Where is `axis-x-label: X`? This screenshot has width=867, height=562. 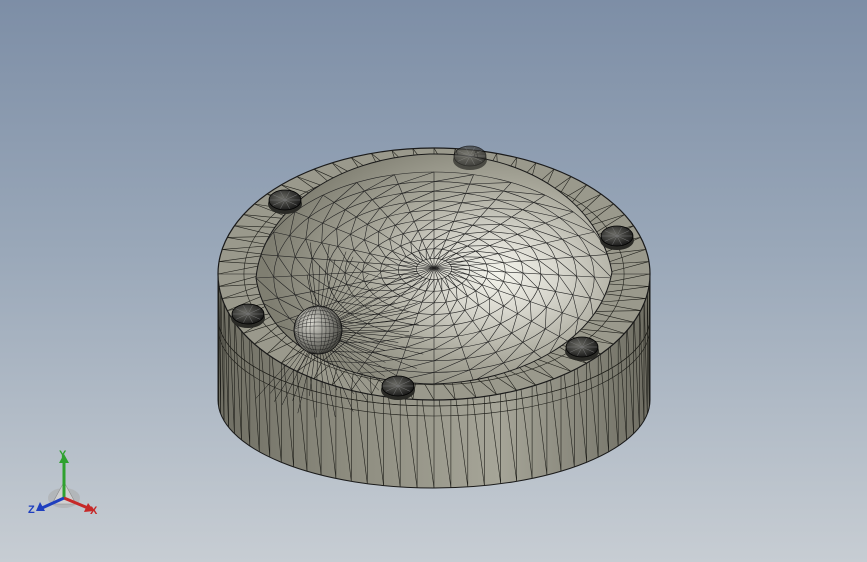 axis-x-label: X is located at coordinates (94, 511).